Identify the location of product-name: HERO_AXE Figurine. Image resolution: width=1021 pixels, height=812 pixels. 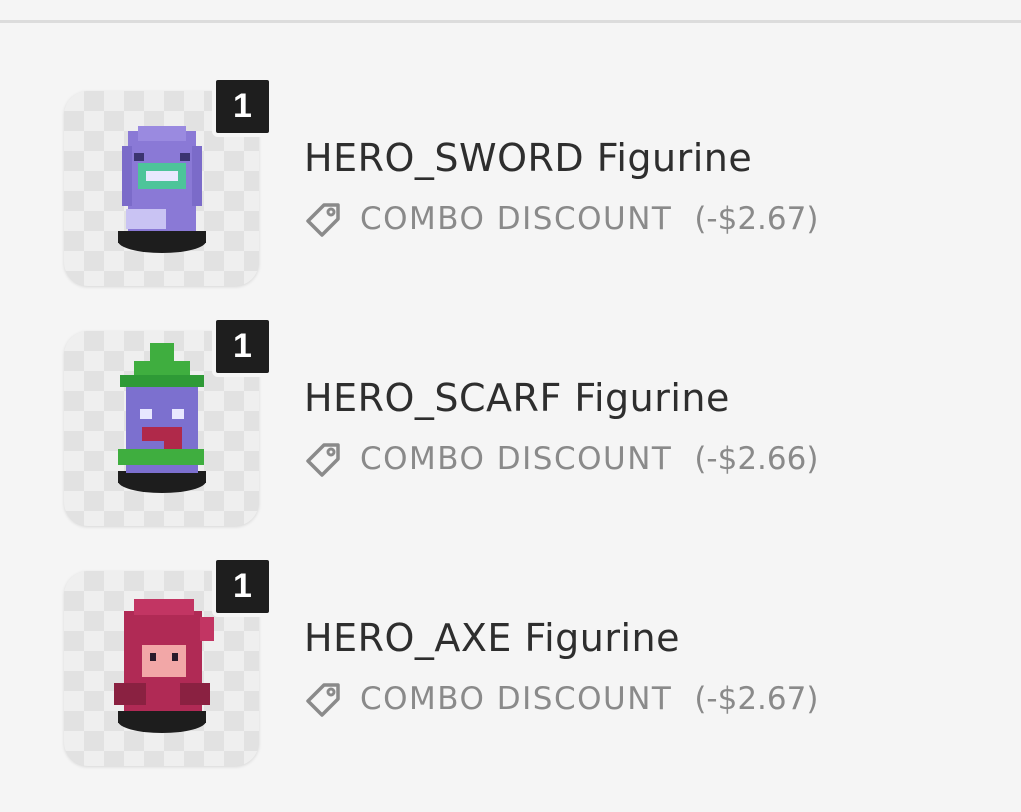
(492, 638).